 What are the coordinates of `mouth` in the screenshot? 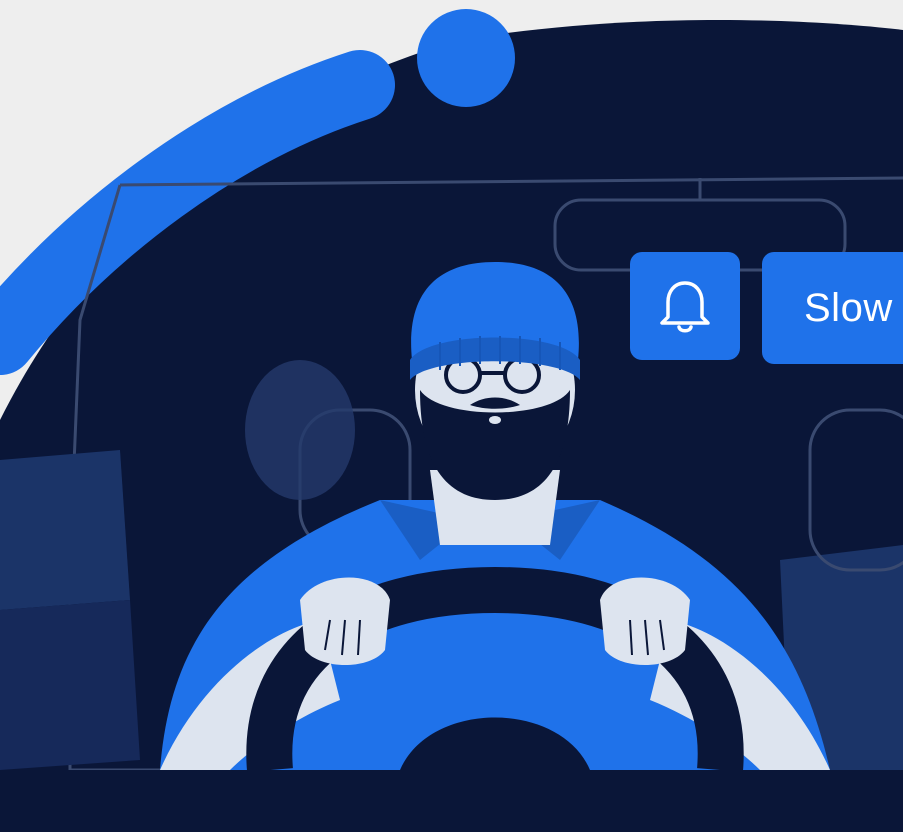 It's located at (495, 420).